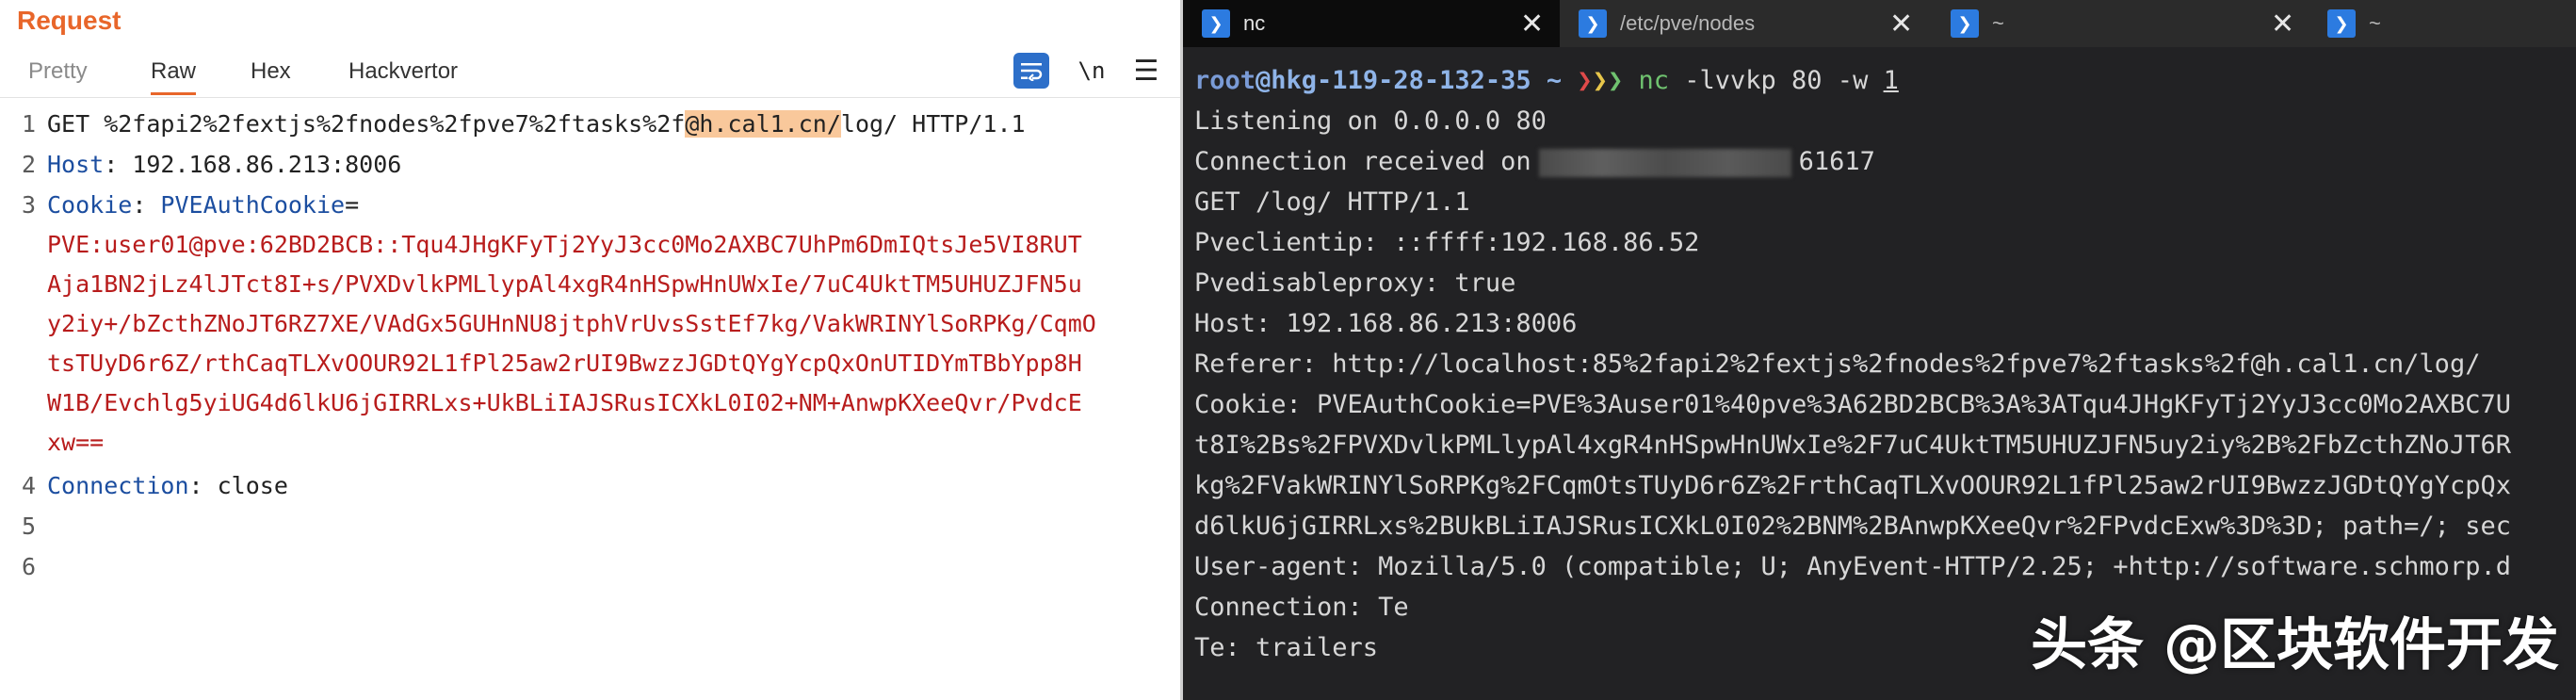  Describe the element at coordinates (590, 97) in the screenshot. I see `tab-divider` at that location.